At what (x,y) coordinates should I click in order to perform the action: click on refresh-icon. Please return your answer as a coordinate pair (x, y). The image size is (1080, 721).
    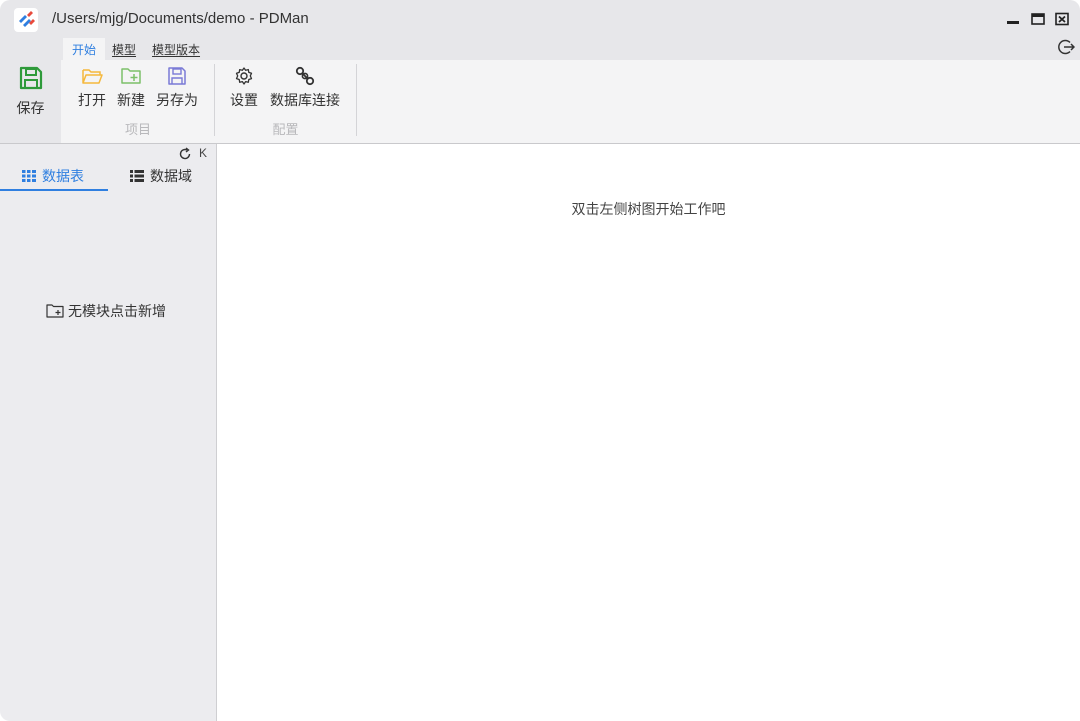
    Looking at the image, I should click on (185, 154).